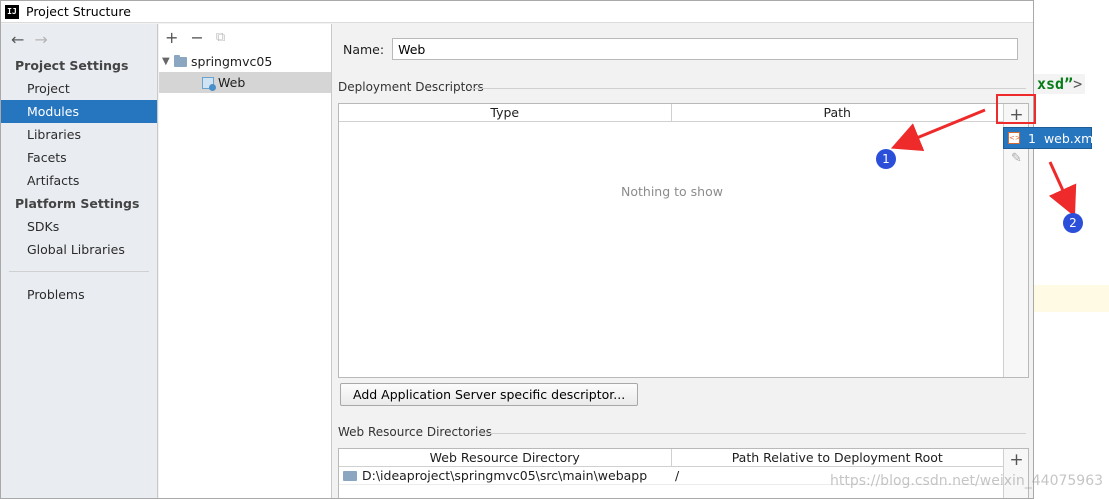 This screenshot has height=499, width=1109. I want to click on add-directory-icon: +, so click(1016, 460).